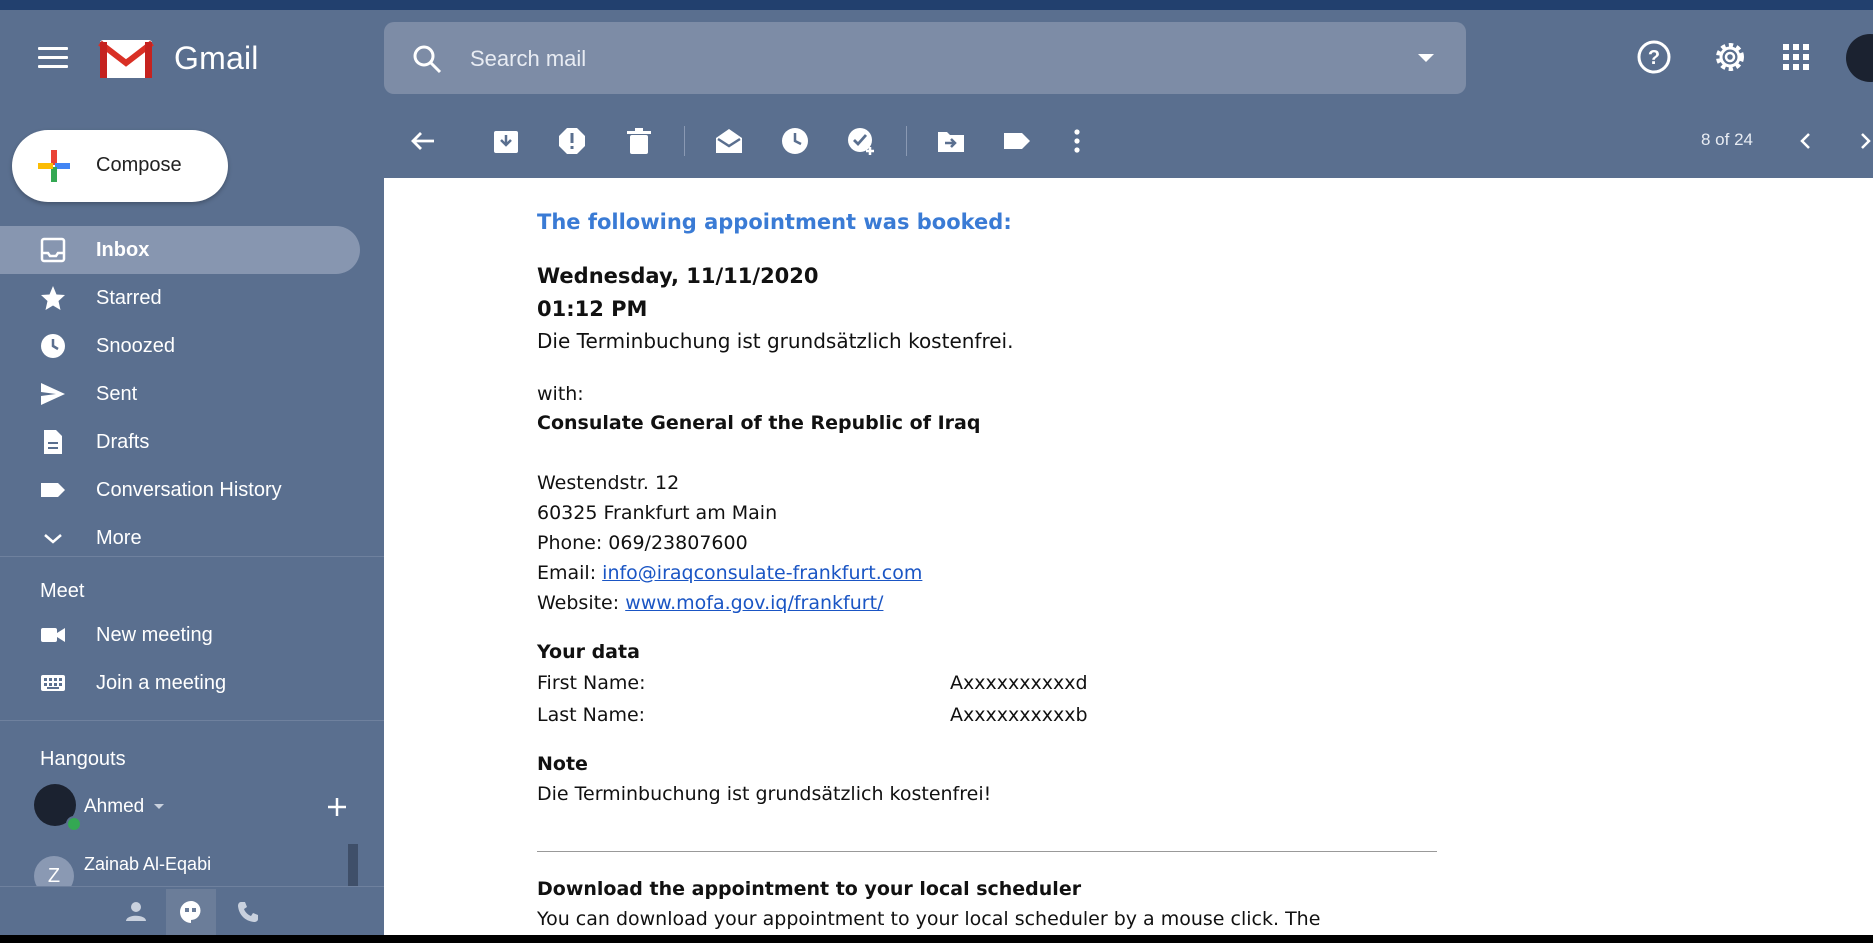 This screenshot has width=1873, height=943. I want to click on appointment-date: Wednesday, 11/11/2020, so click(678, 276).